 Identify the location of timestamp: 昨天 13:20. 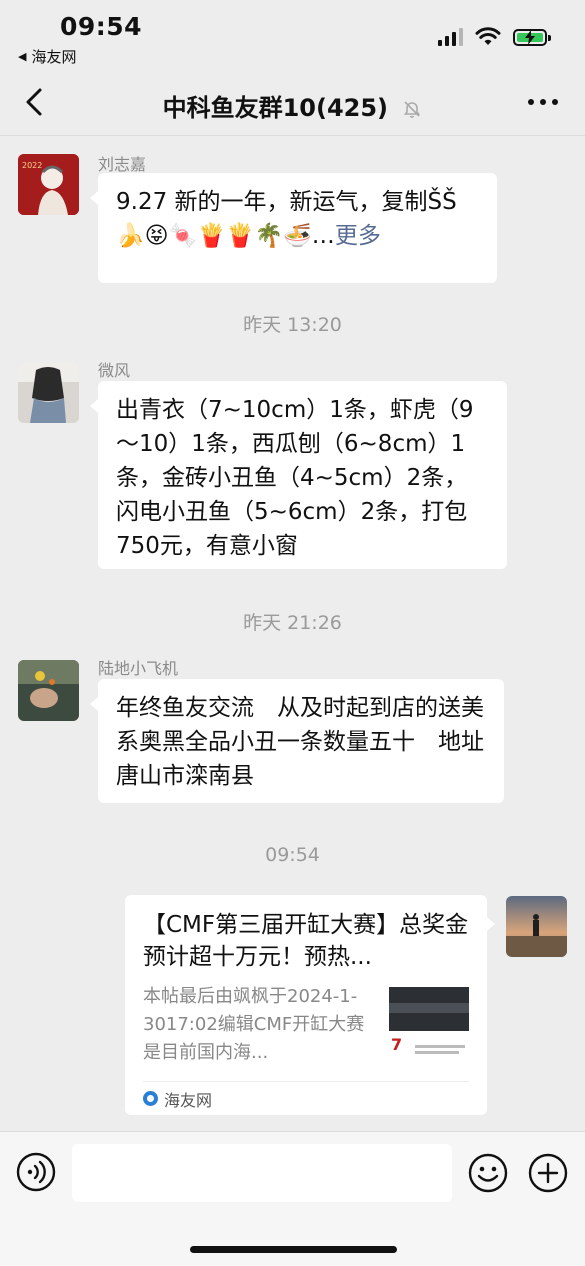
(292, 325).